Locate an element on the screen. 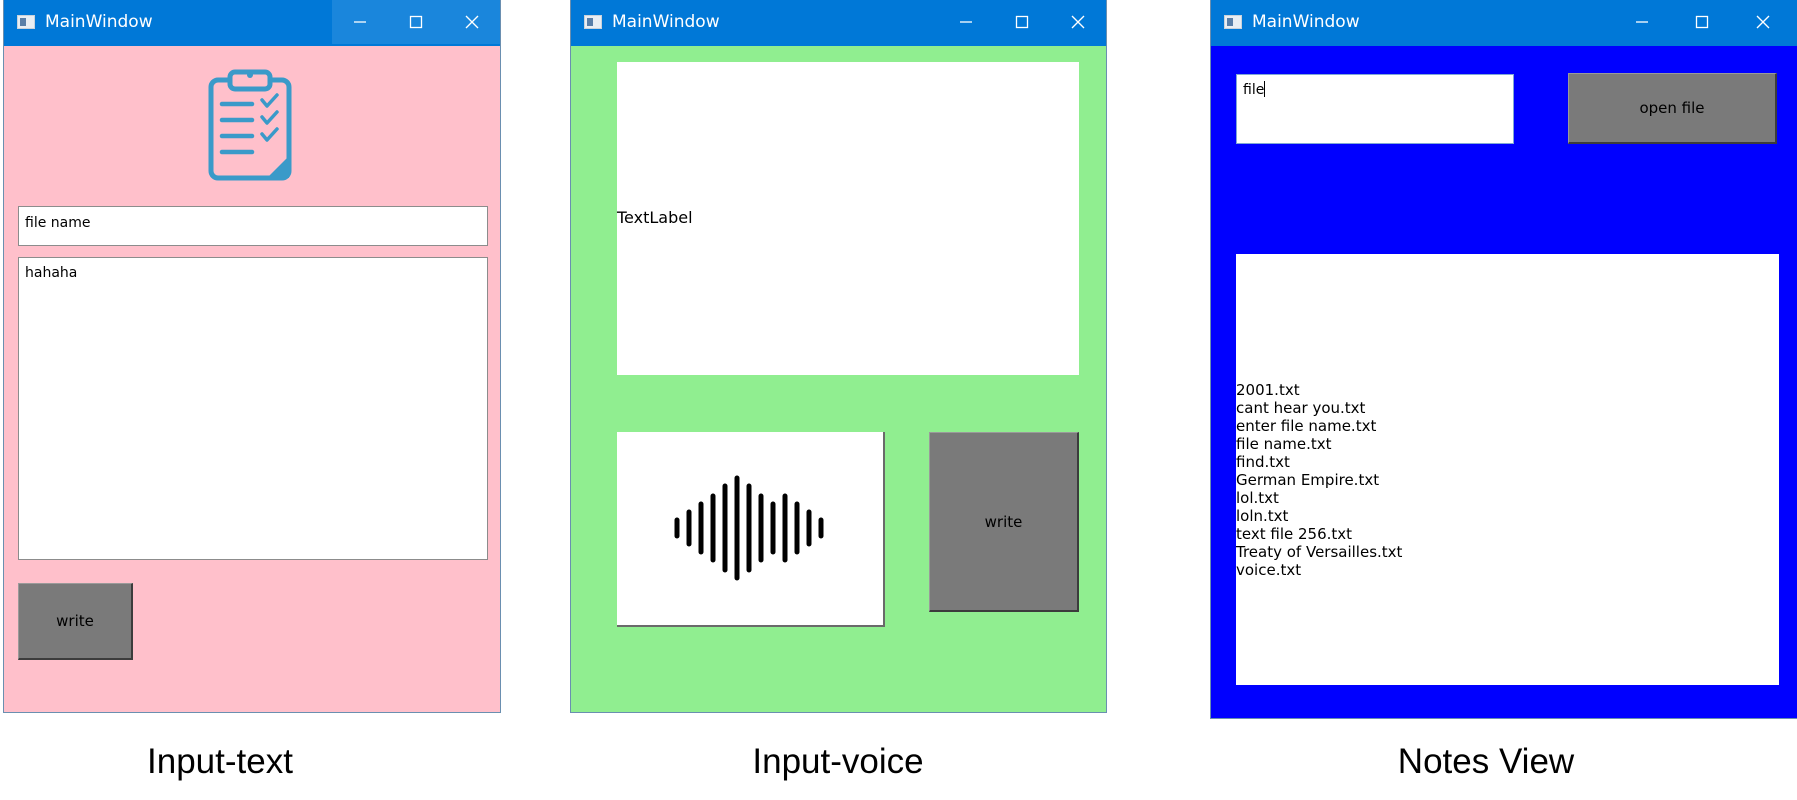  file-list-item: cant hear you.txt is located at coordinates (1319, 408).